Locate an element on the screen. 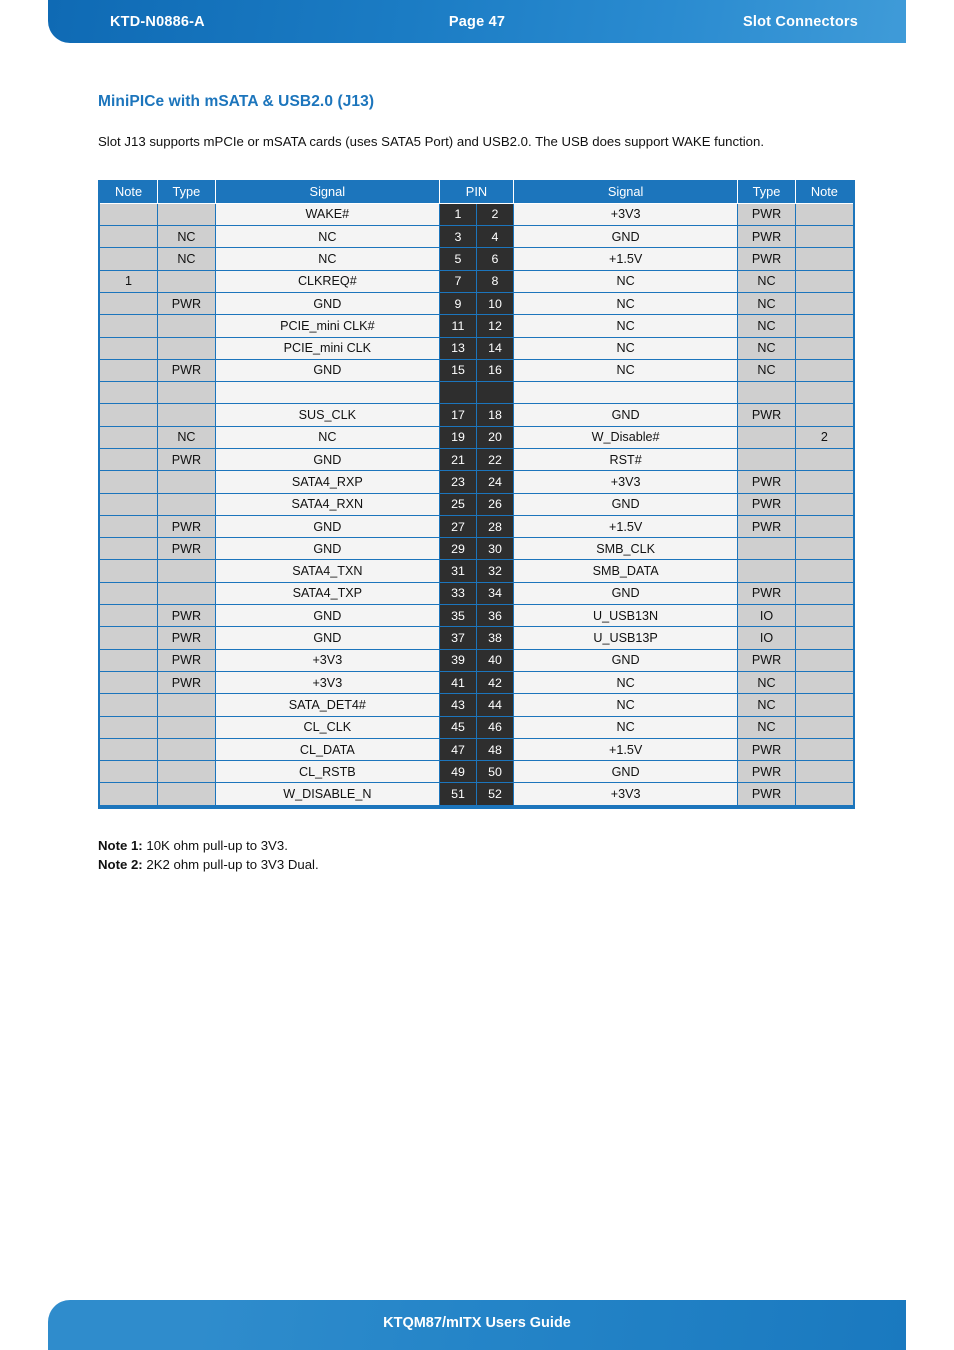 The image size is (954, 1350). cell-signal-right: RST# is located at coordinates (625, 459).